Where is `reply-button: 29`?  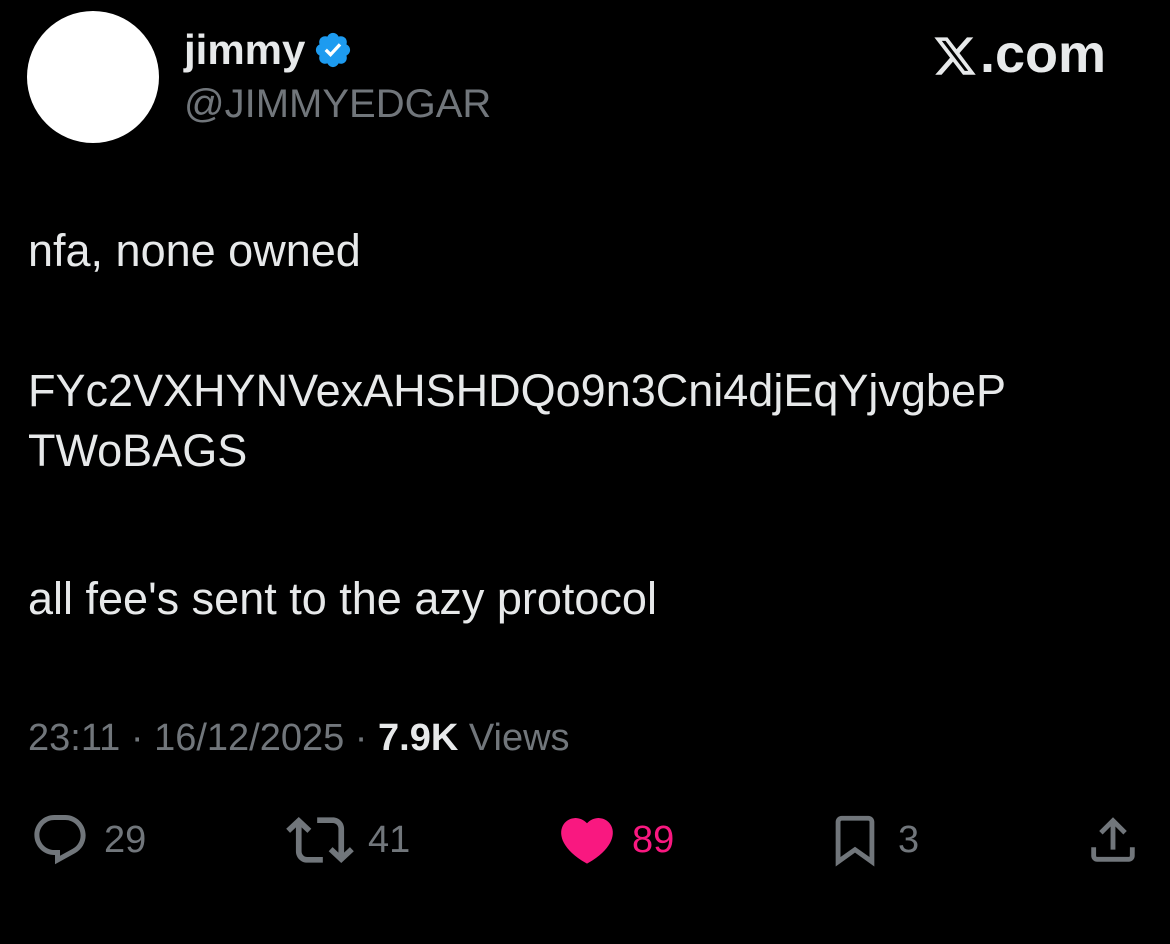
reply-button: 29 is located at coordinates (88, 840).